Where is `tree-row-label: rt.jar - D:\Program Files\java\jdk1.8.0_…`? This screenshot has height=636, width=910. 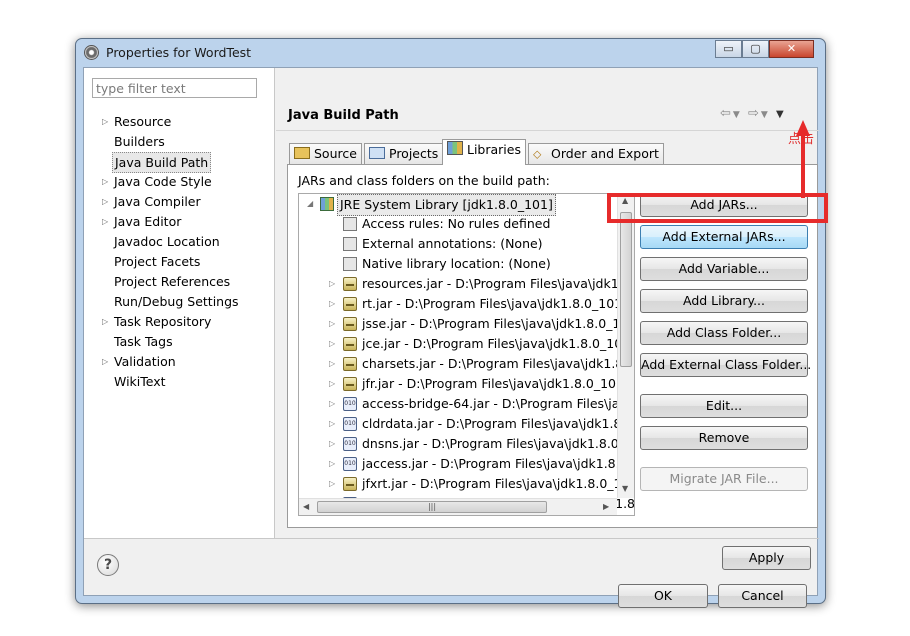
tree-row-label: rt.jar - D:\Program Files\java\jdk1.8.0_… is located at coordinates (498, 303).